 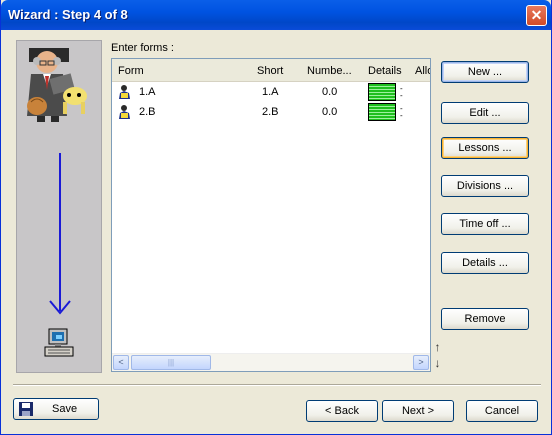 I want to click on table-row: 1.A 1.A 0.0 - -, so click(x=271, y=92).